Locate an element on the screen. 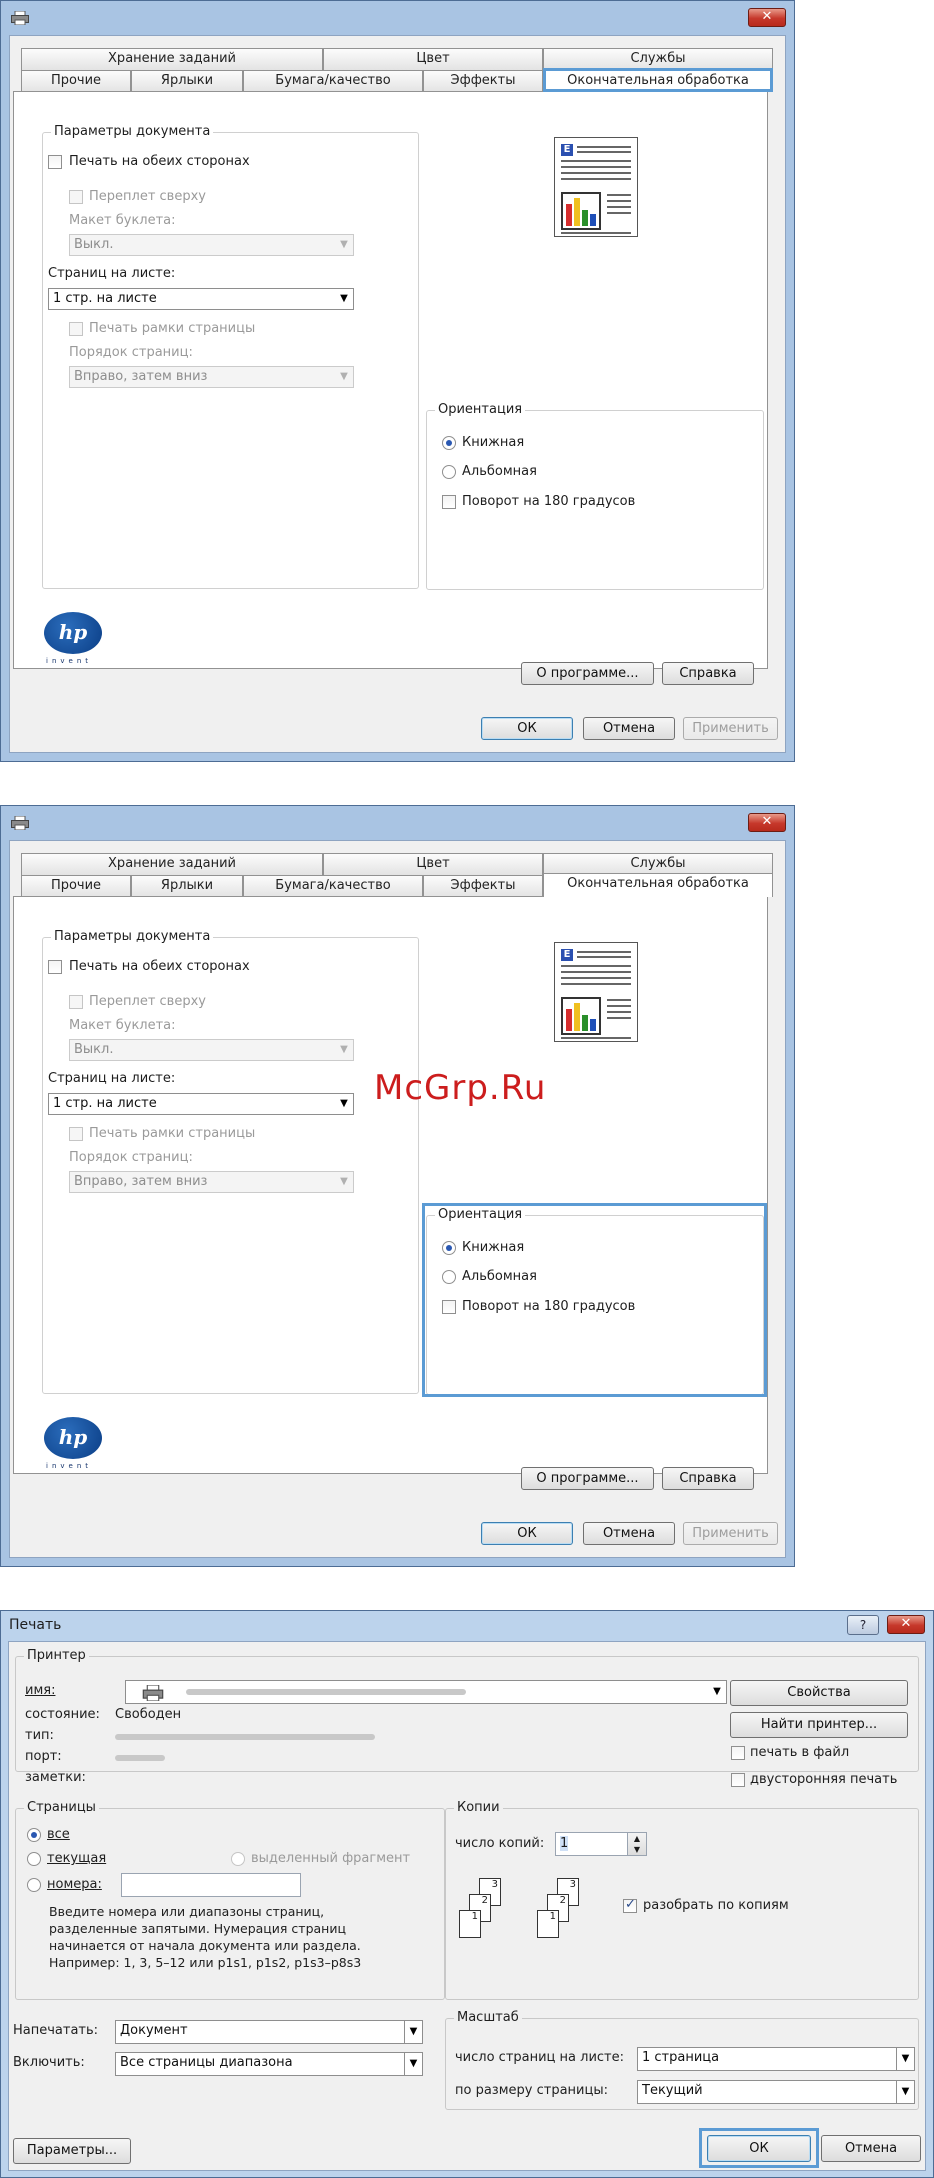 This screenshot has width=934, height=2178. selection-radio is located at coordinates (238, 1859).